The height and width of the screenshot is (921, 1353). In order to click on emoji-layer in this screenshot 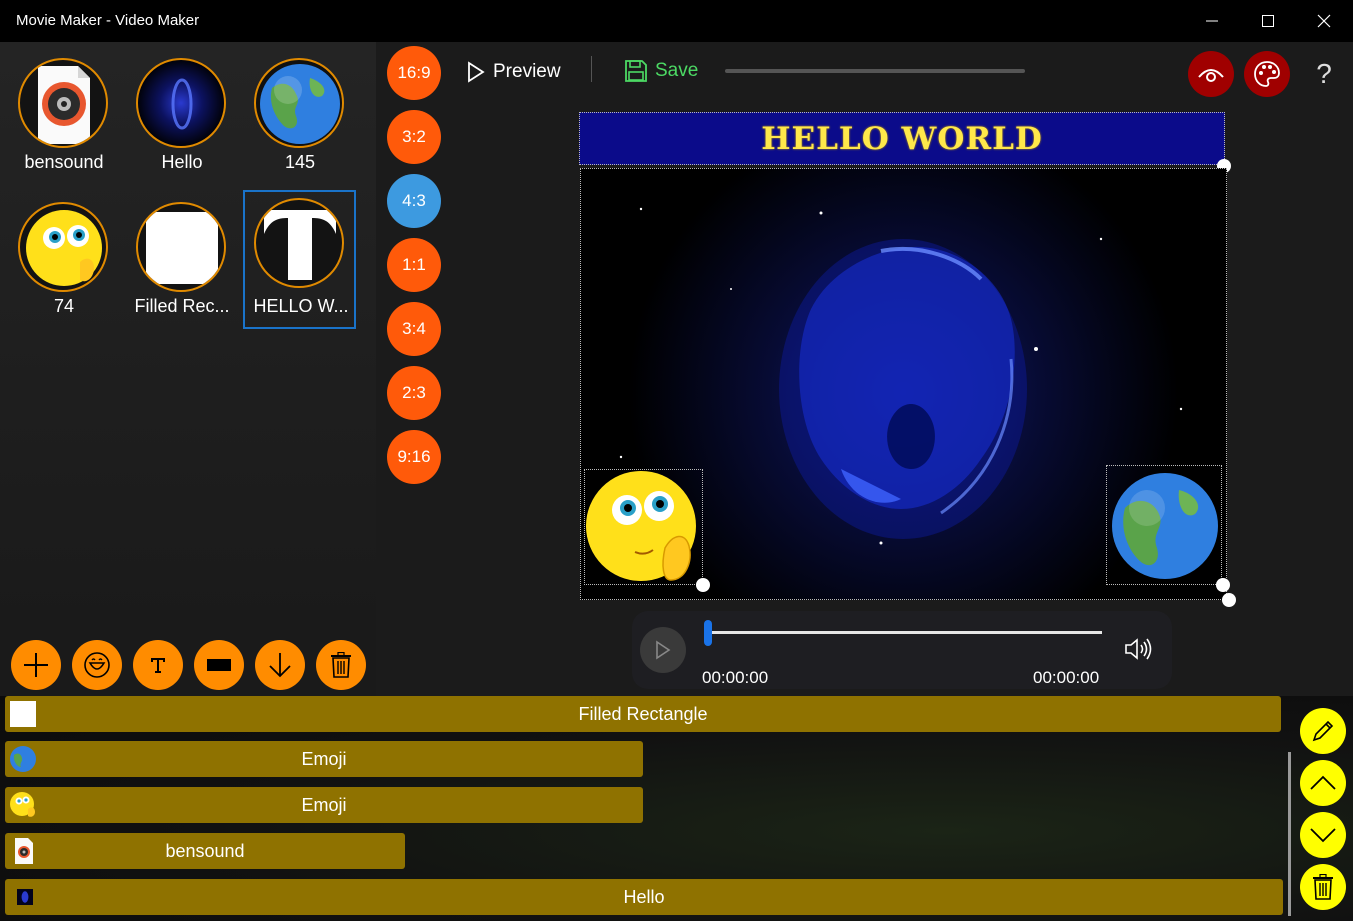, I will do `click(643, 527)`.